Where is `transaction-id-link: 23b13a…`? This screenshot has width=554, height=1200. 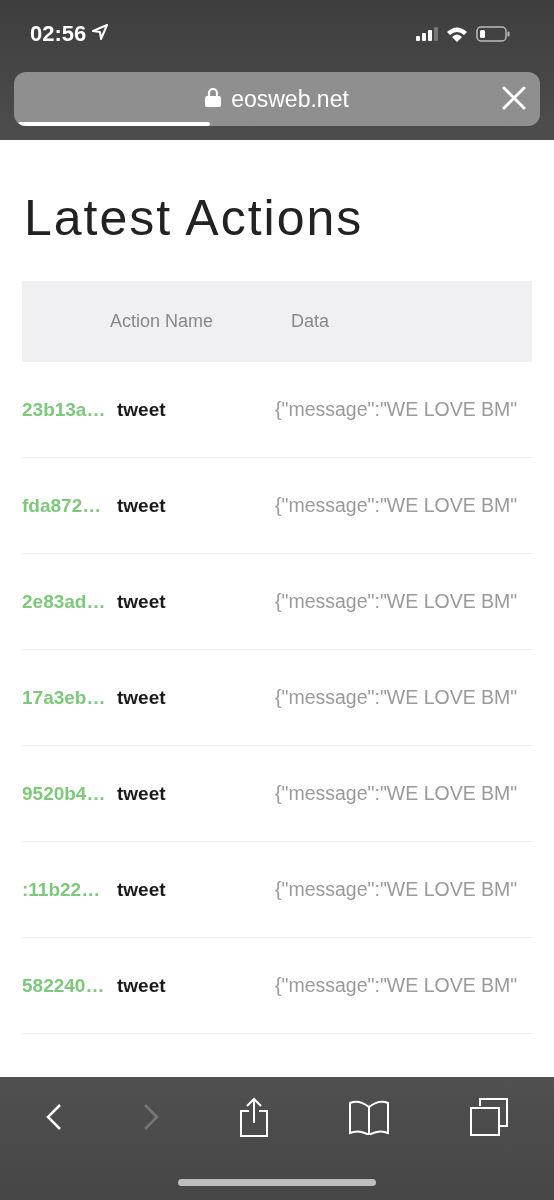 transaction-id-link: 23b13a… is located at coordinates (69, 409).